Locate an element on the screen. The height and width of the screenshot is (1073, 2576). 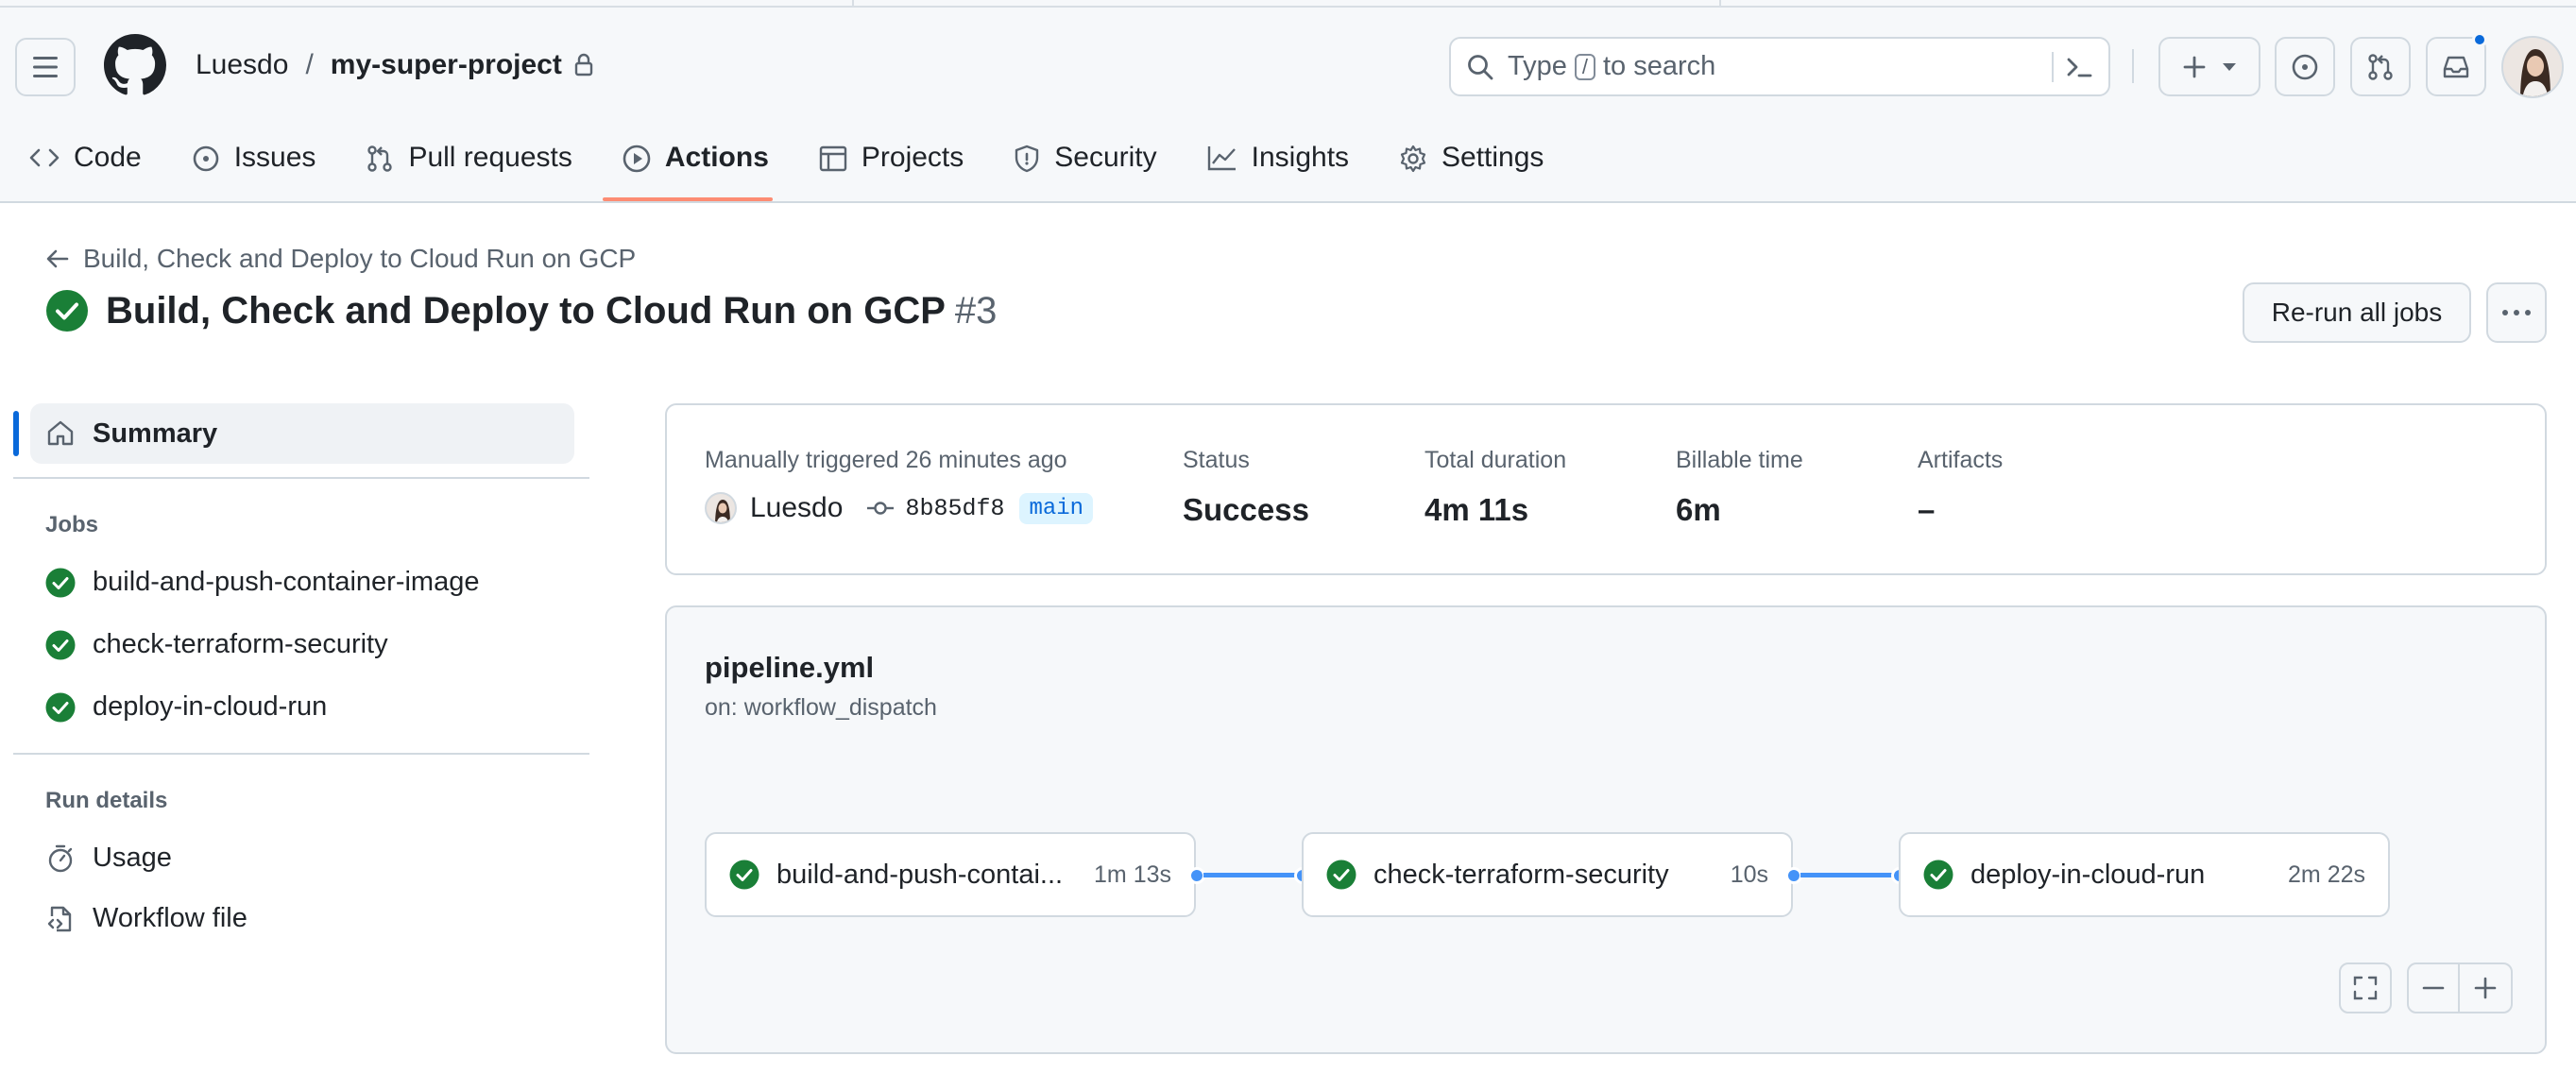
commit-sha-link: 8b85df8 is located at coordinates (955, 508).